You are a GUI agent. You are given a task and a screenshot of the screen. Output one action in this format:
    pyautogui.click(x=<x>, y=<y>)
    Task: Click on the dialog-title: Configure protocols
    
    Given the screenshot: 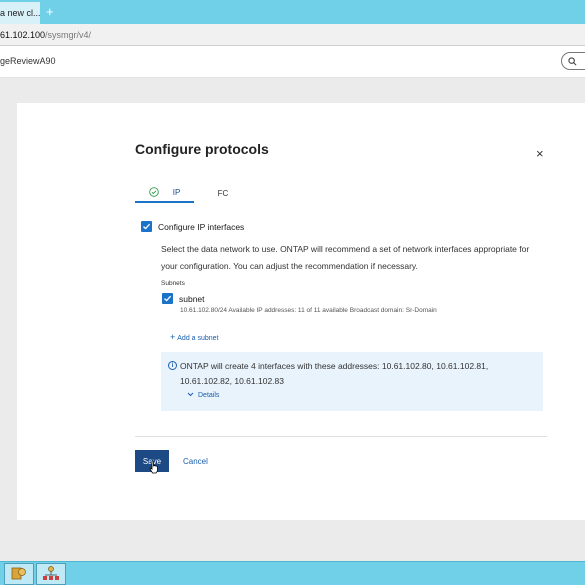 What is the action you would take?
    pyautogui.click(x=202, y=149)
    